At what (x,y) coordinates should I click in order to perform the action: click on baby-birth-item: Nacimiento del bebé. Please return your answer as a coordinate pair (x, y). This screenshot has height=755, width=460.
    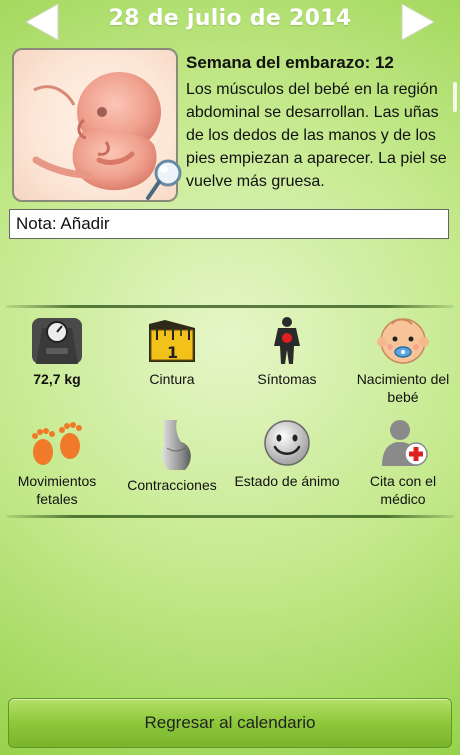
    Looking at the image, I should click on (403, 361).